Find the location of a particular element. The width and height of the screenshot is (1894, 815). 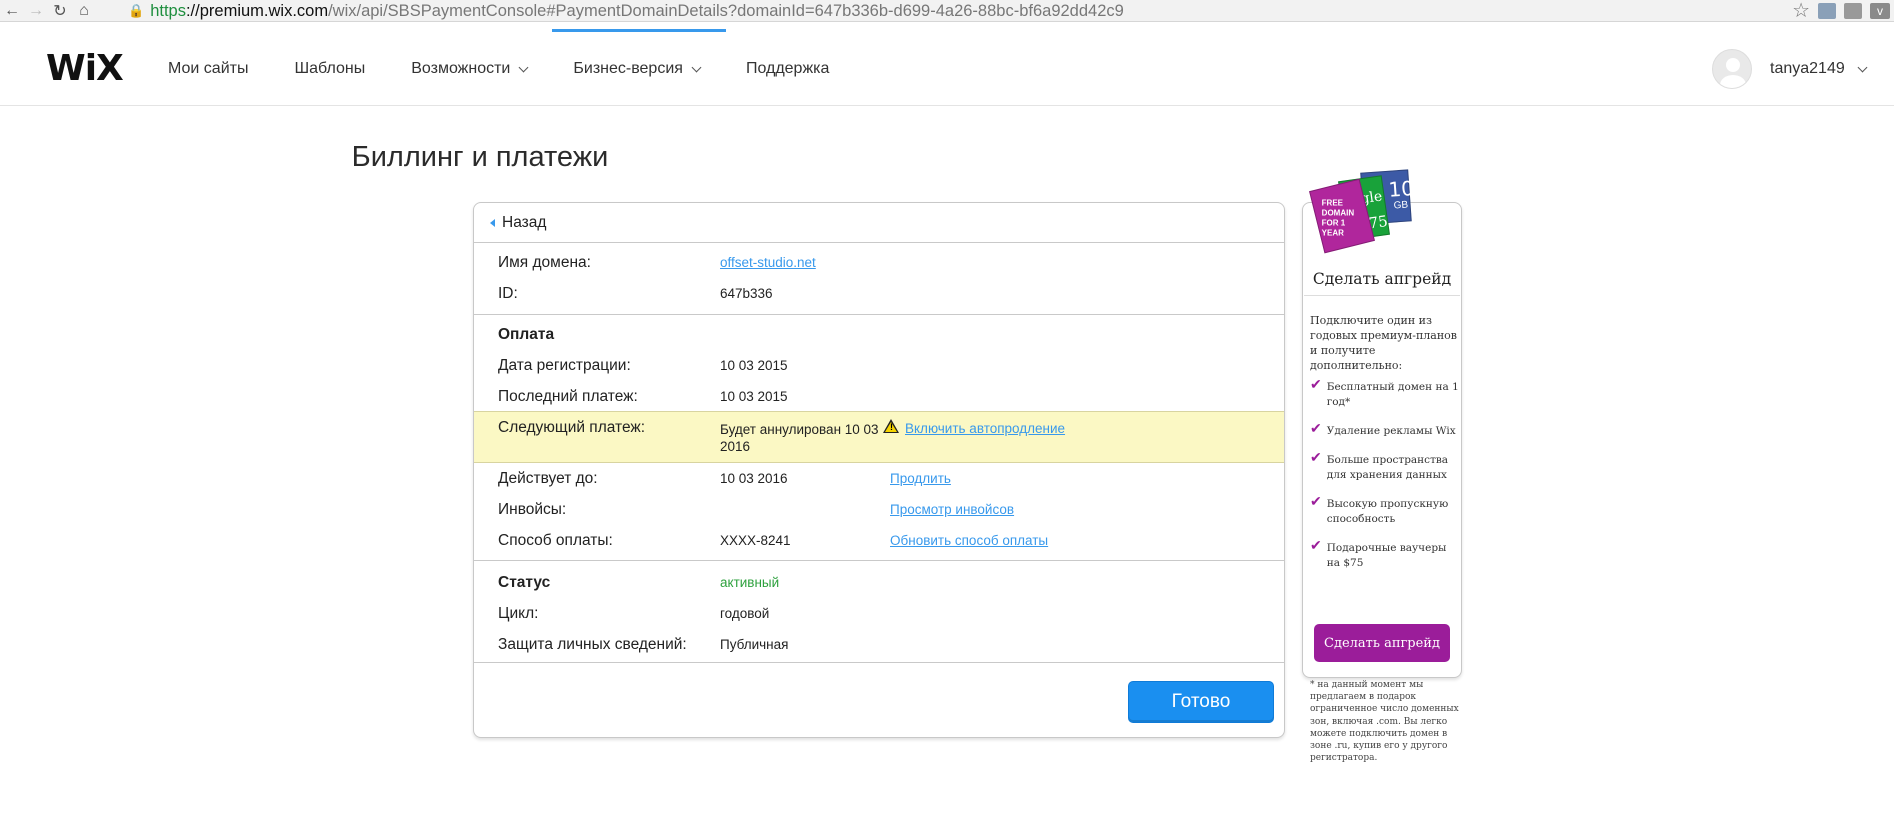

status-row: Статус активный is located at coordinates (879, 582).